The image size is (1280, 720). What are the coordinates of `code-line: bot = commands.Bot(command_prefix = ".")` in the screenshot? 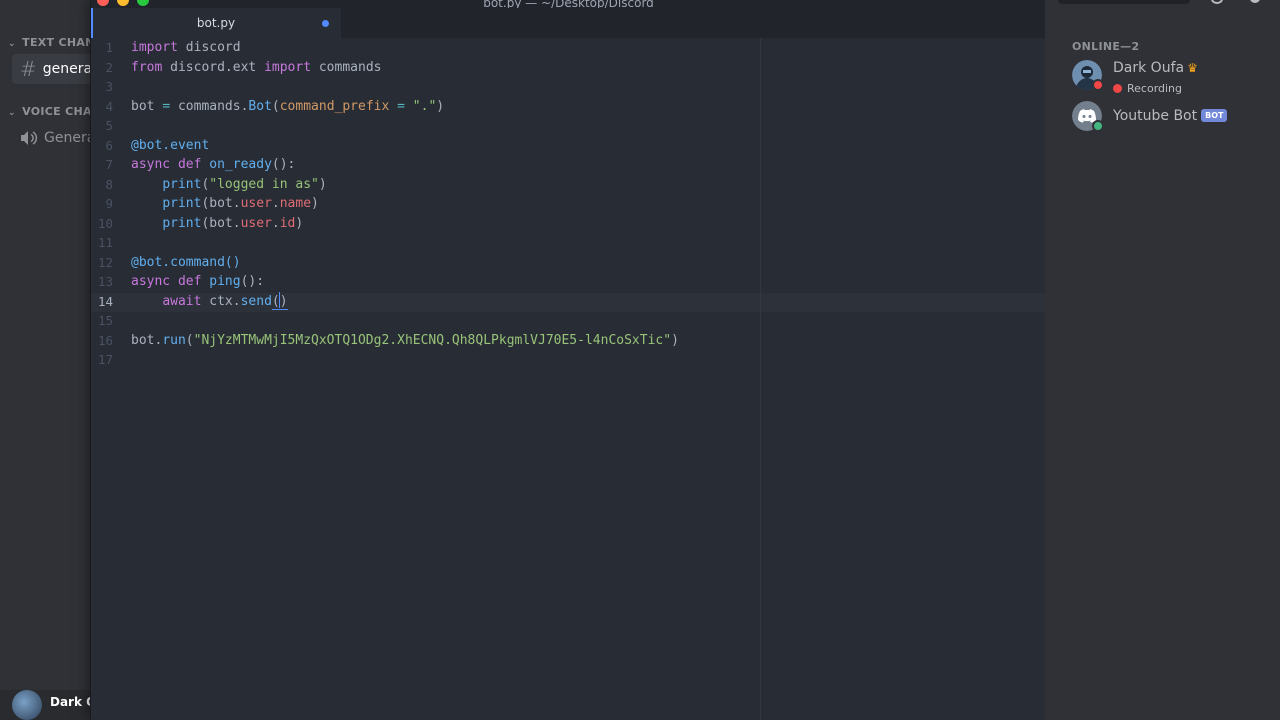 It's located at (287, 107).